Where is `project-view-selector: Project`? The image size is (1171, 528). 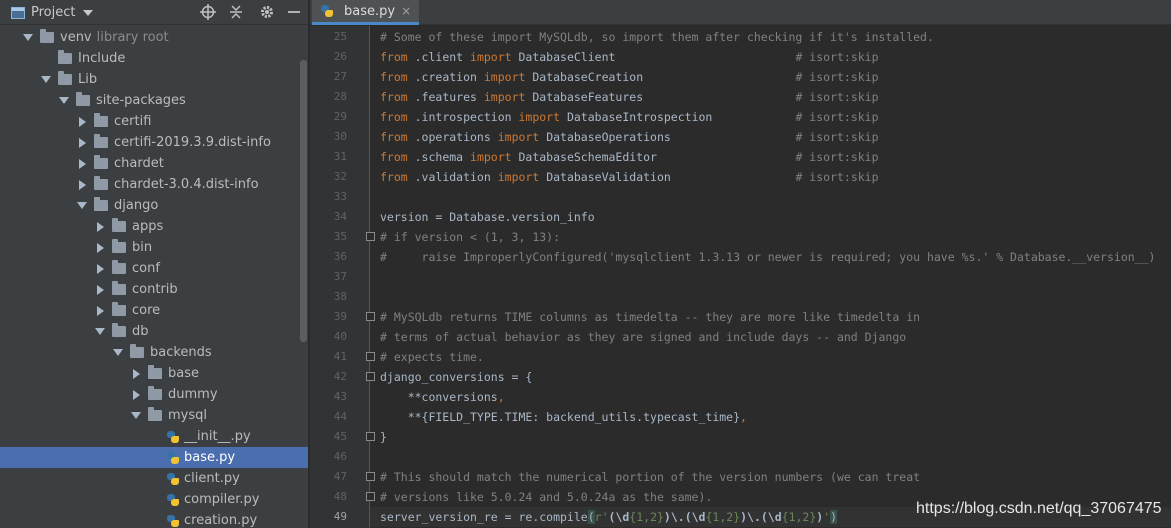
project-view-selector: Project is located at coordinates (52, 12).